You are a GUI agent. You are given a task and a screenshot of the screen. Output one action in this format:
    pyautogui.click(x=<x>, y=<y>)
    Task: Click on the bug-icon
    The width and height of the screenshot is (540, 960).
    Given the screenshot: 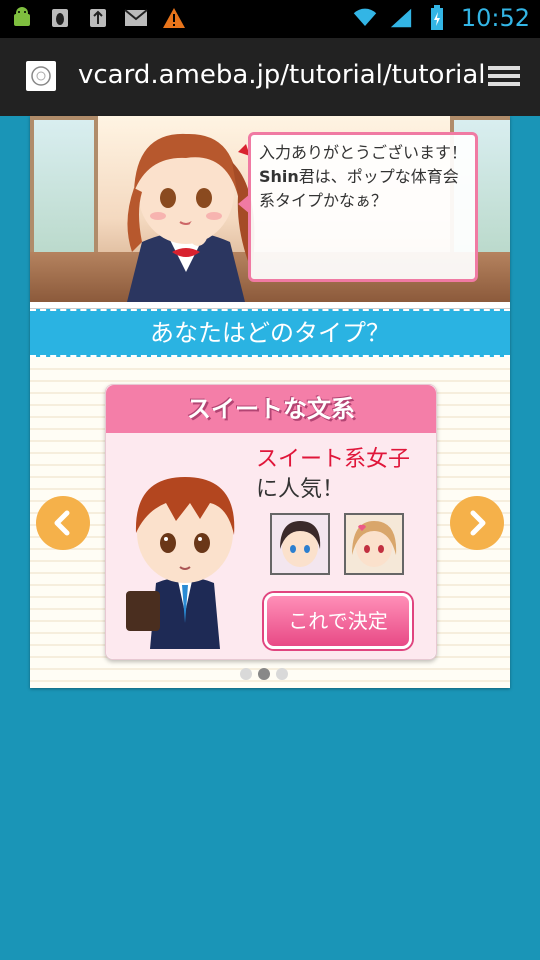 What is the action you would take?
    pyautogui.click(x=60, y=18)
    